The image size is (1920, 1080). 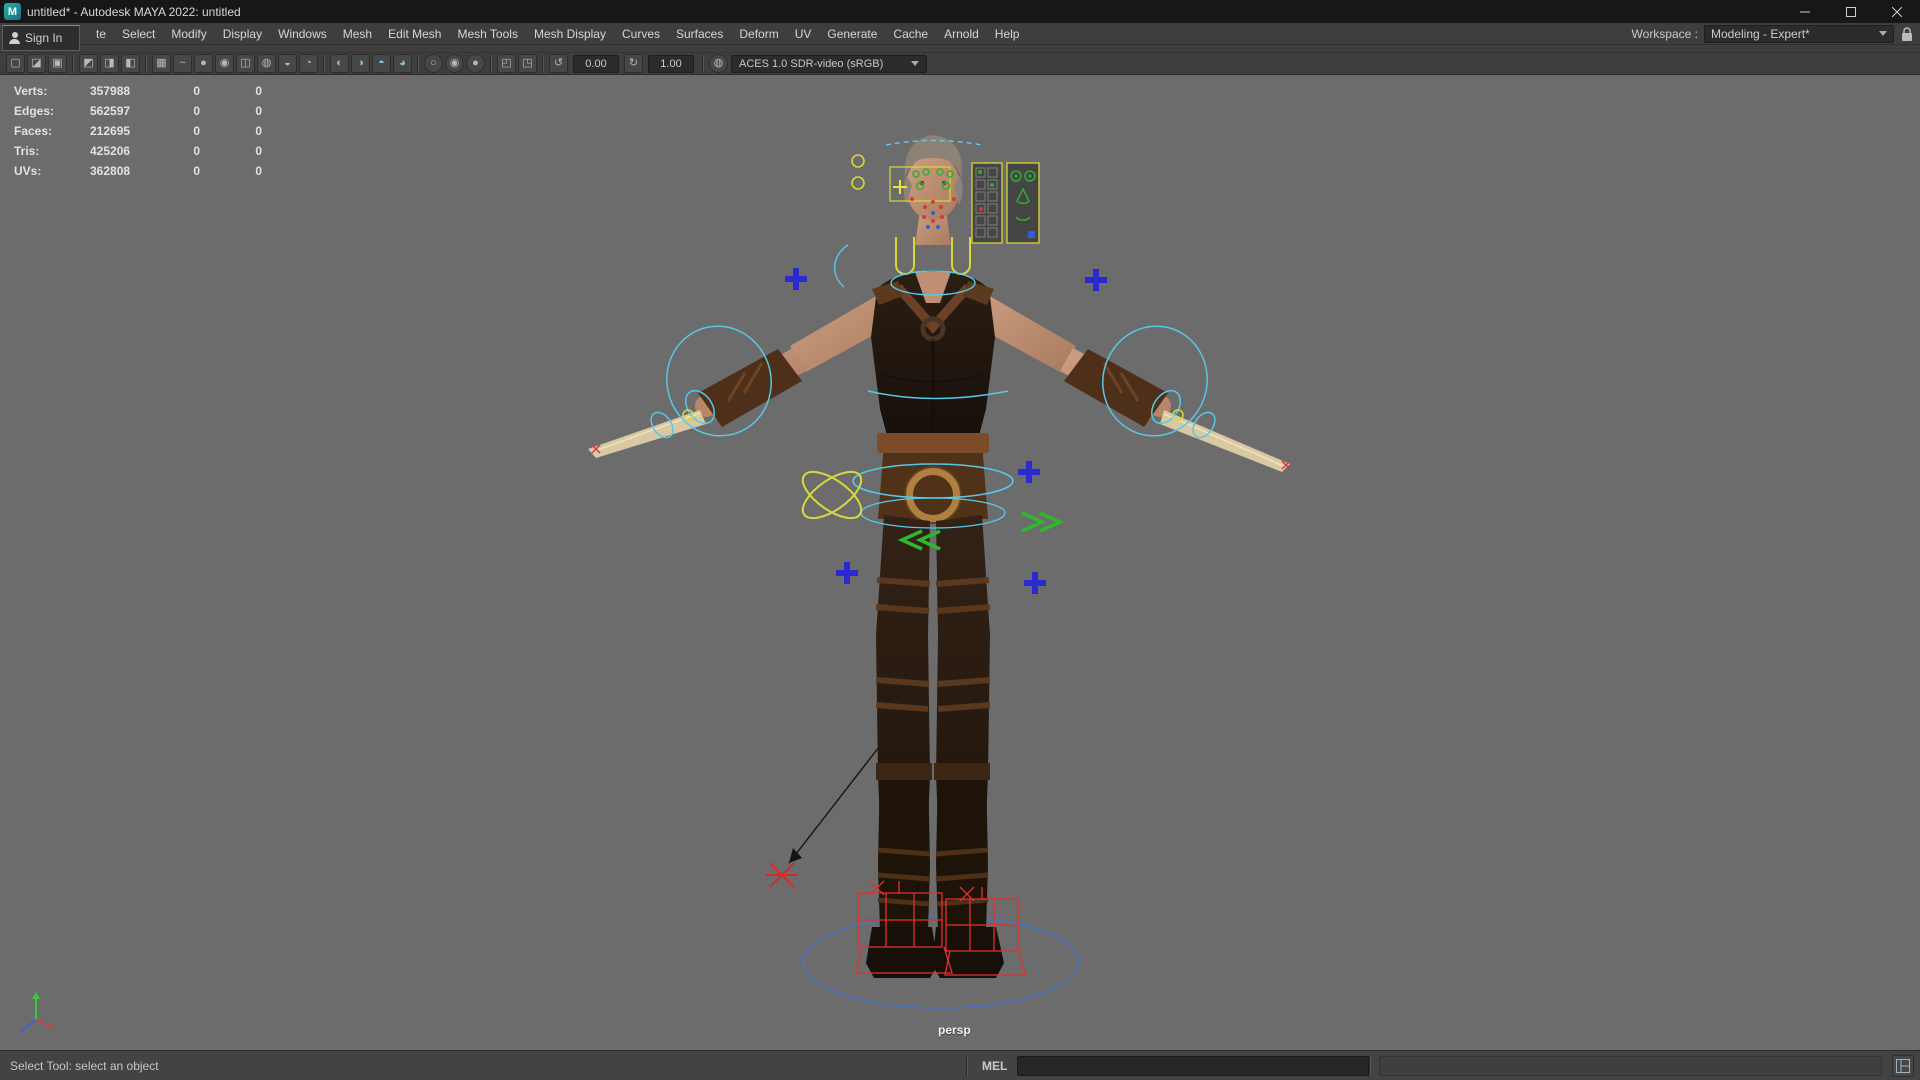 What do you see at coordinates (34, 111) in the screenshot?
I see `hud-label: Edges:` at bounding box center [34, 111].